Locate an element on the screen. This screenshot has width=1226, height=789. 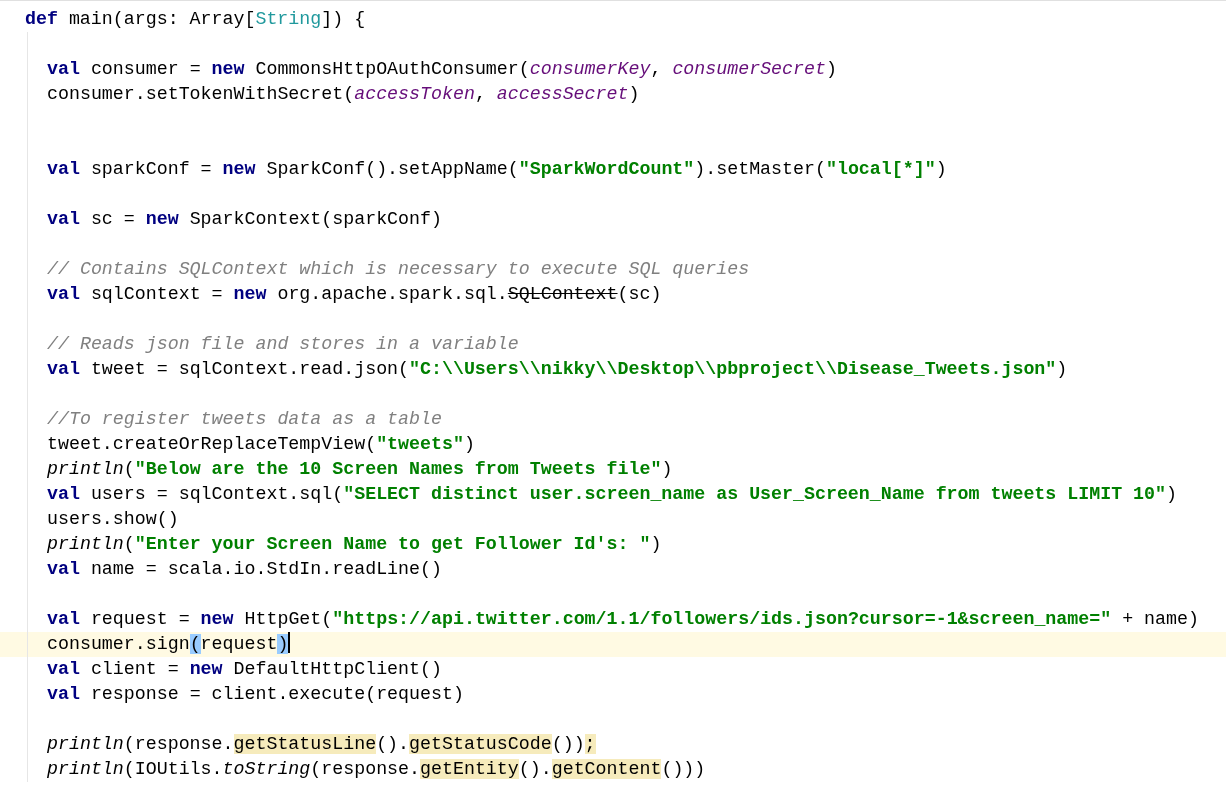
text-cursor is located at coordinates (289, 642).